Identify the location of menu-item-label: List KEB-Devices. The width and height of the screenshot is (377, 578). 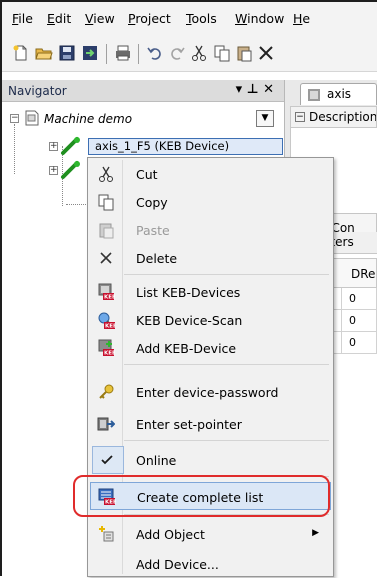
(188, 292).